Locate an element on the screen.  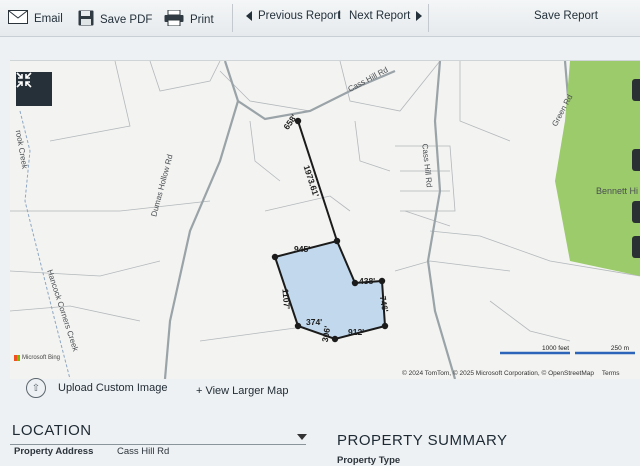
printer-icon is located at coordinates (174, 19).